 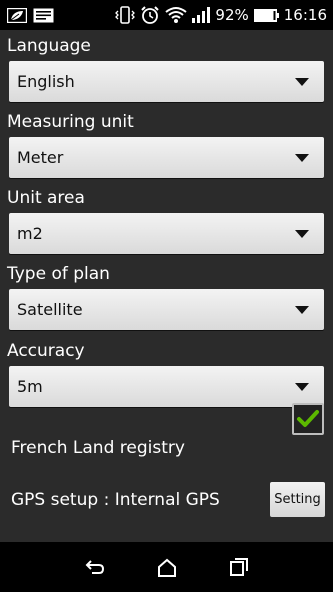 I want to click on gps-setup-label: GPS setup : Internal GPS, so click(x=115, y=500).